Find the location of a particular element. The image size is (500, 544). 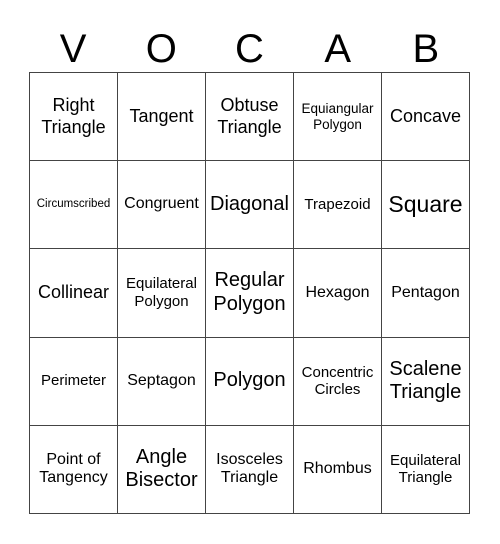

header-letter-a: A is located at coordinates (337, 49).